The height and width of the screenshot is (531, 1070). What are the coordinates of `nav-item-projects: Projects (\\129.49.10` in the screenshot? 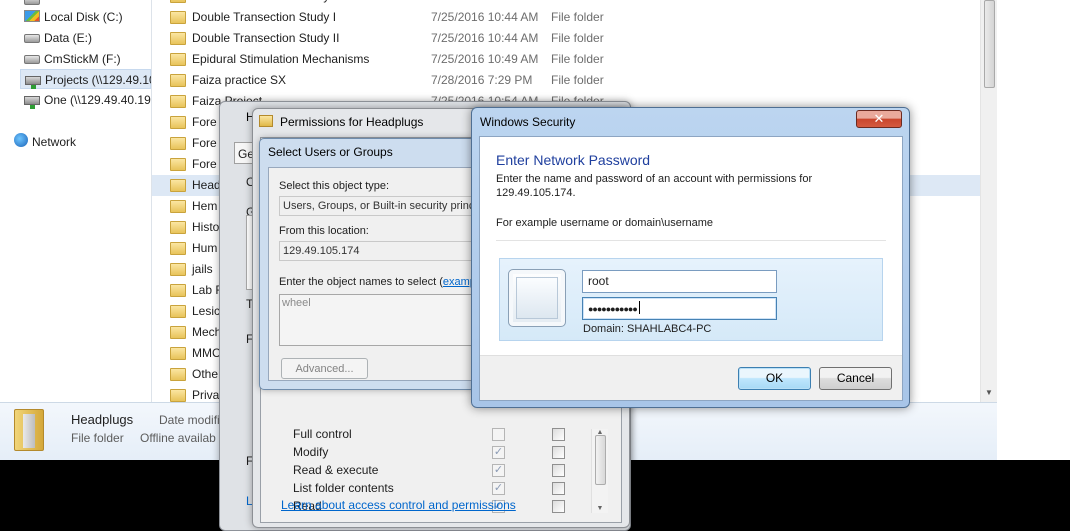 It's located at (85, 79).